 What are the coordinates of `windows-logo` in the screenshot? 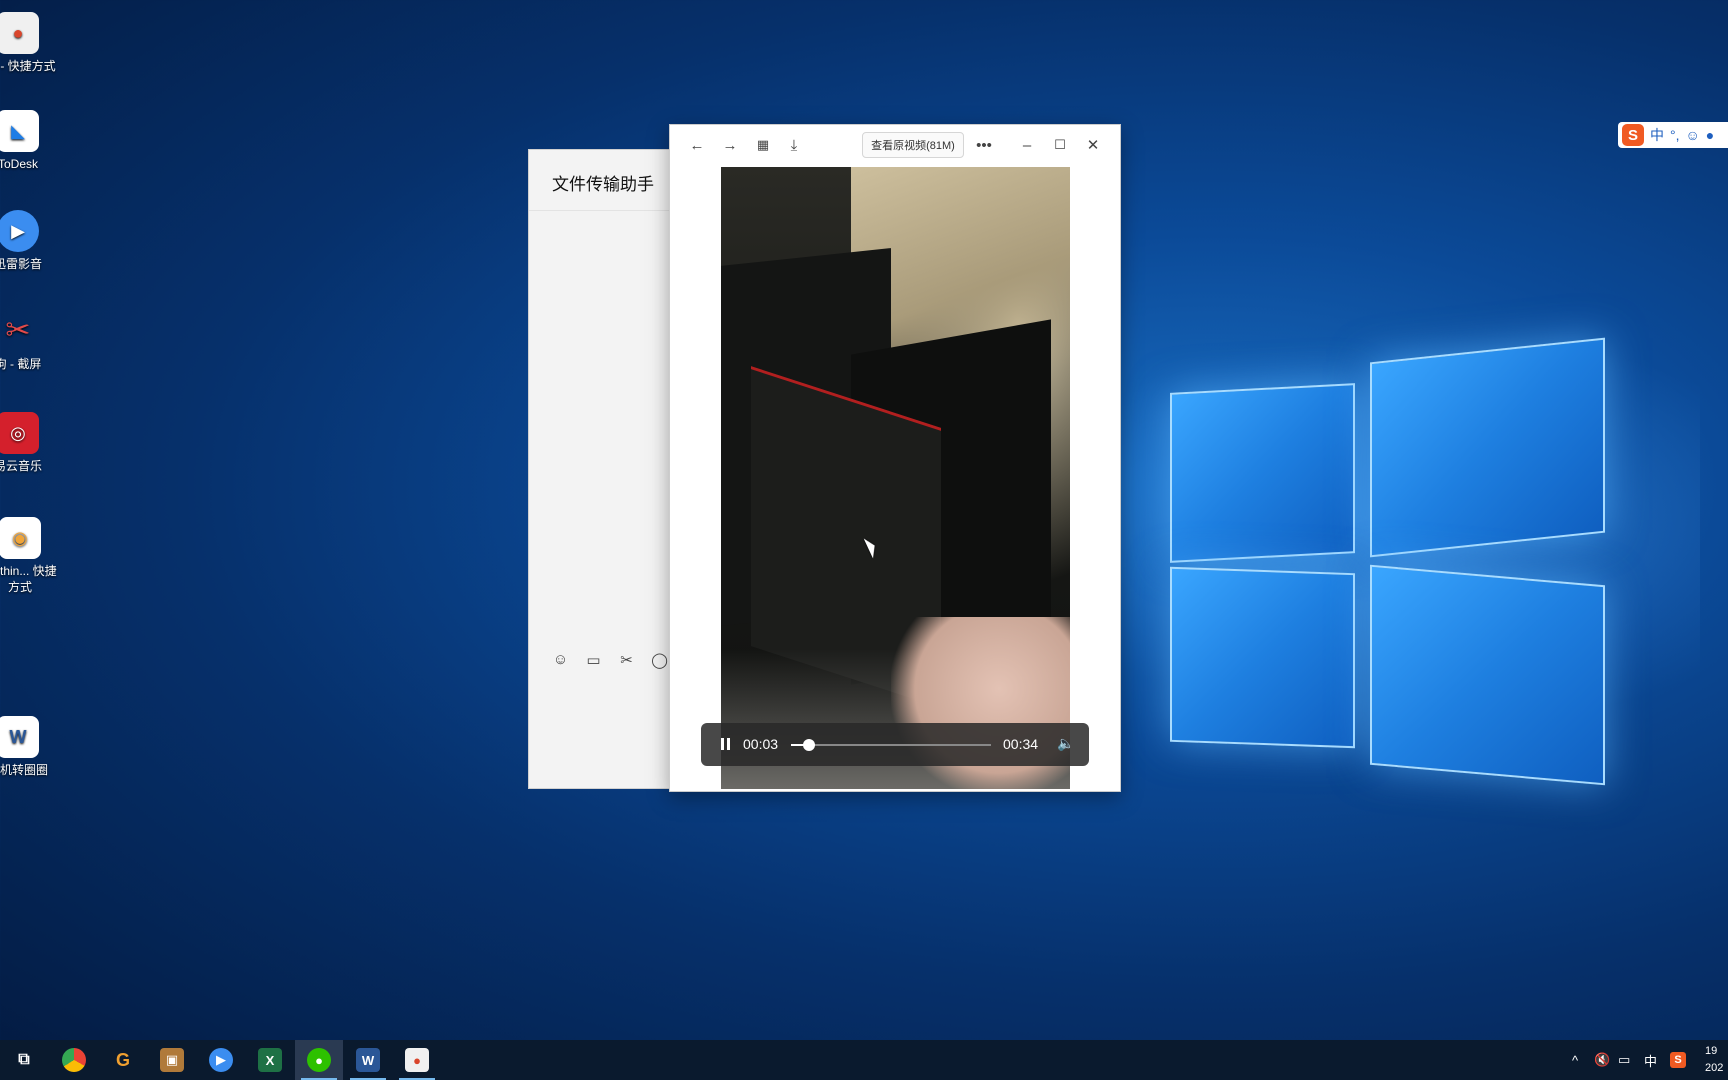 It's located at (1390, 560).